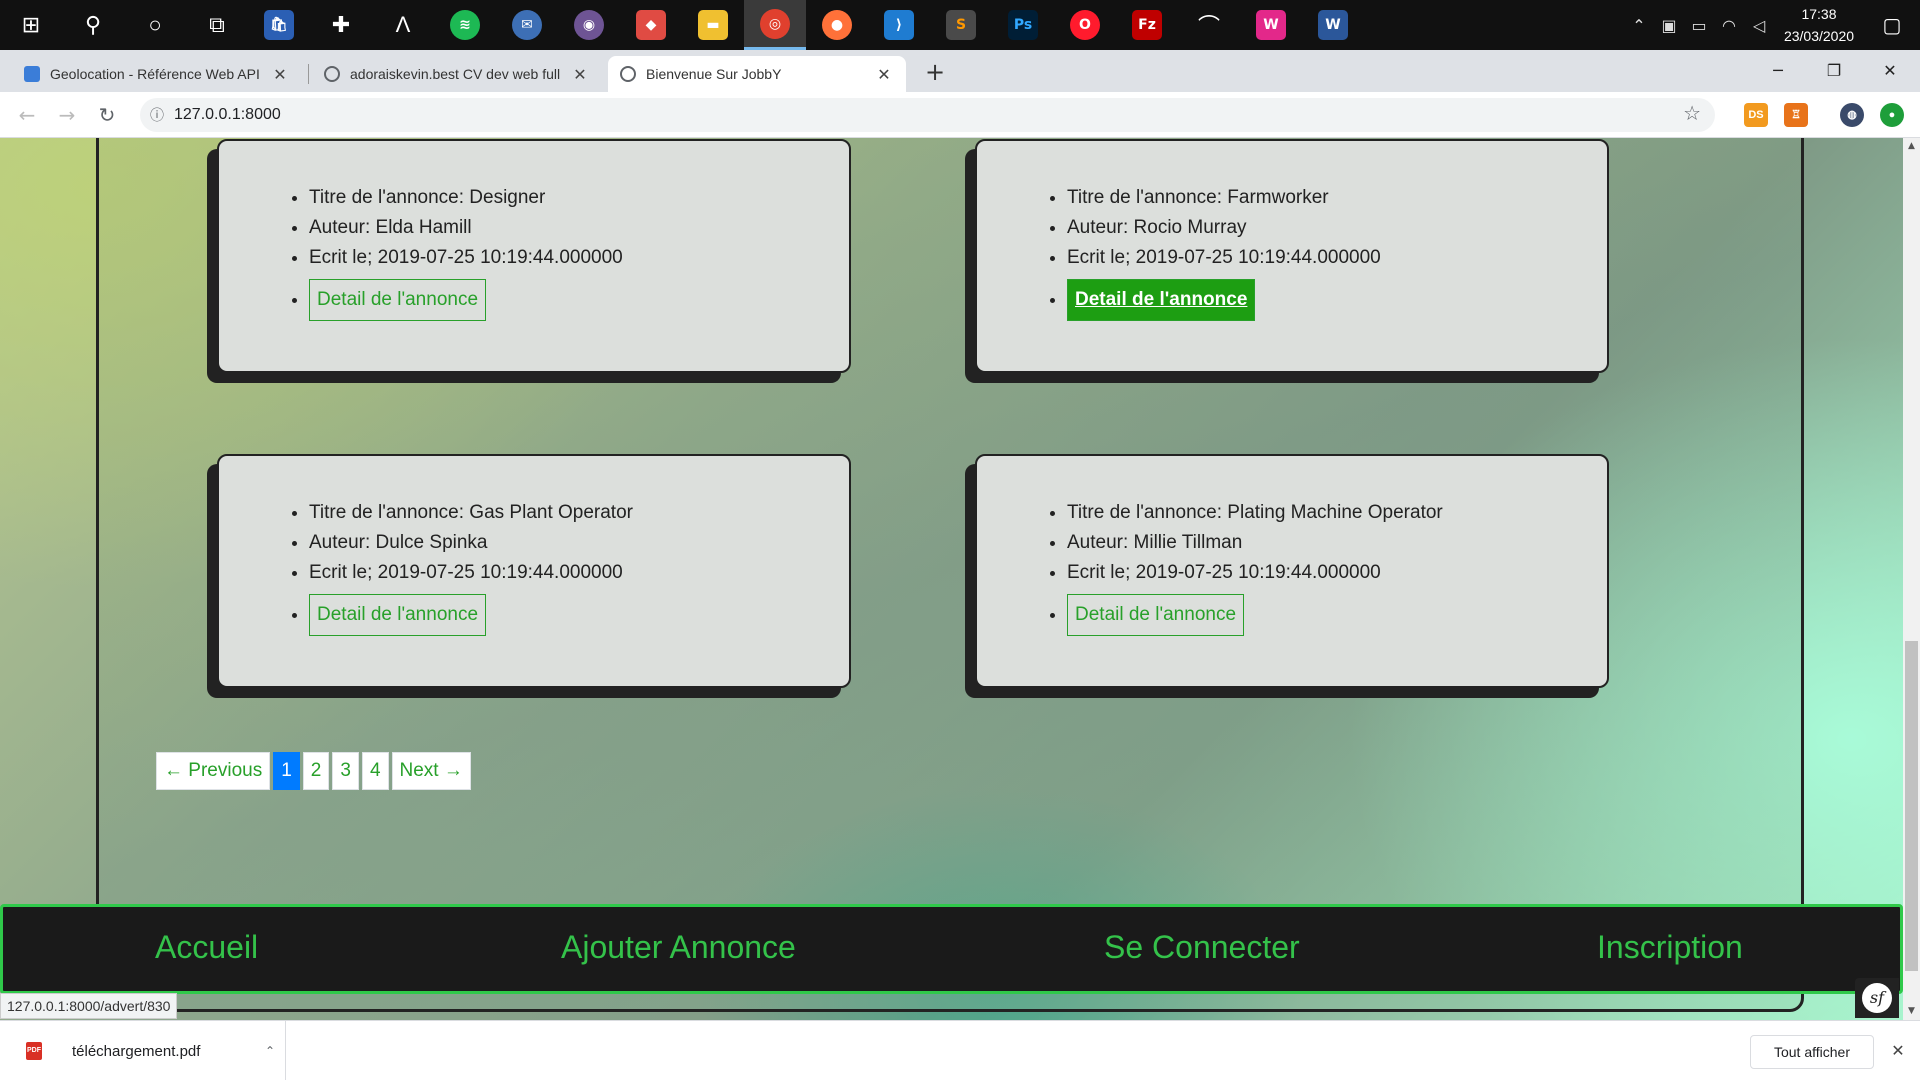  I want to click on show-all-downloads-button: Tout afficher, so click(1812, 1052).